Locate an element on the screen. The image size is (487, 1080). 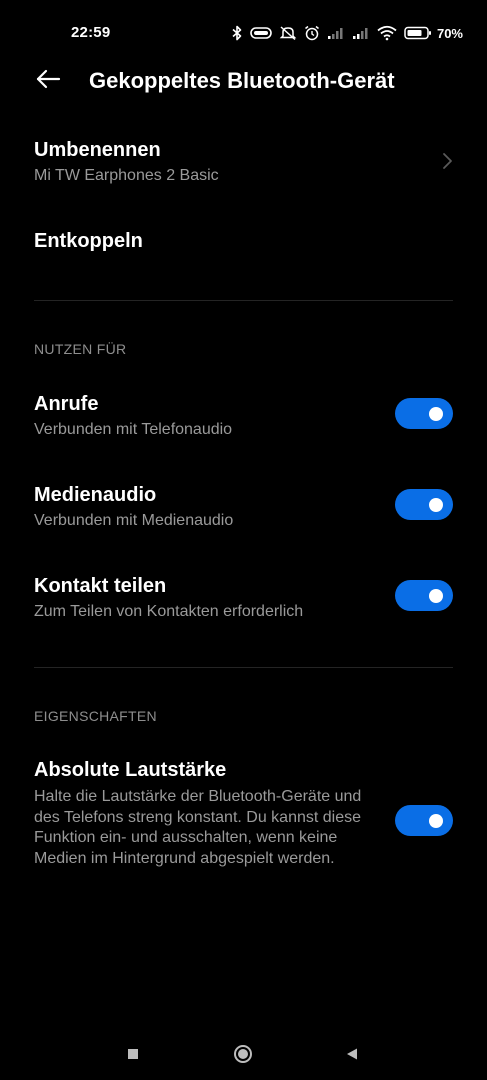
battery-percent: 70% is located at coordinates (449, 33).